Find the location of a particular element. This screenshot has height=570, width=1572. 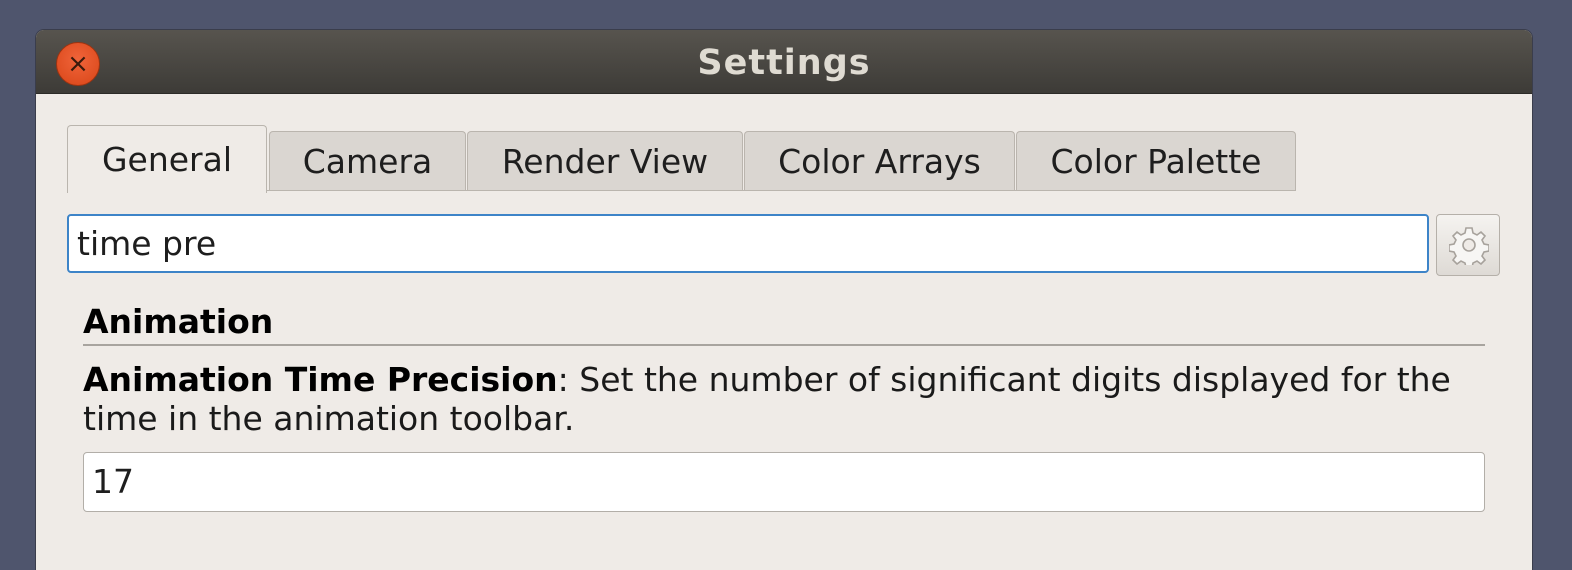

close-icon: × is located at coordinates (78, 64).